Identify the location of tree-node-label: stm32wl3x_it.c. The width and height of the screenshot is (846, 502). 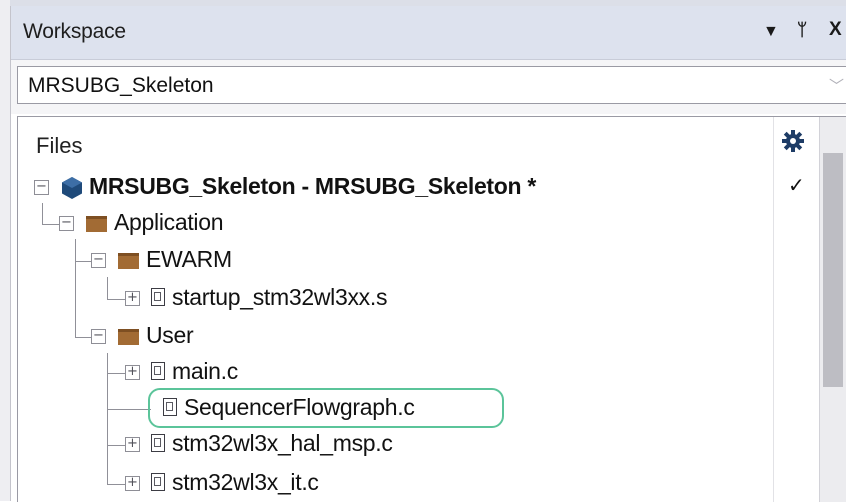
(245, 482).